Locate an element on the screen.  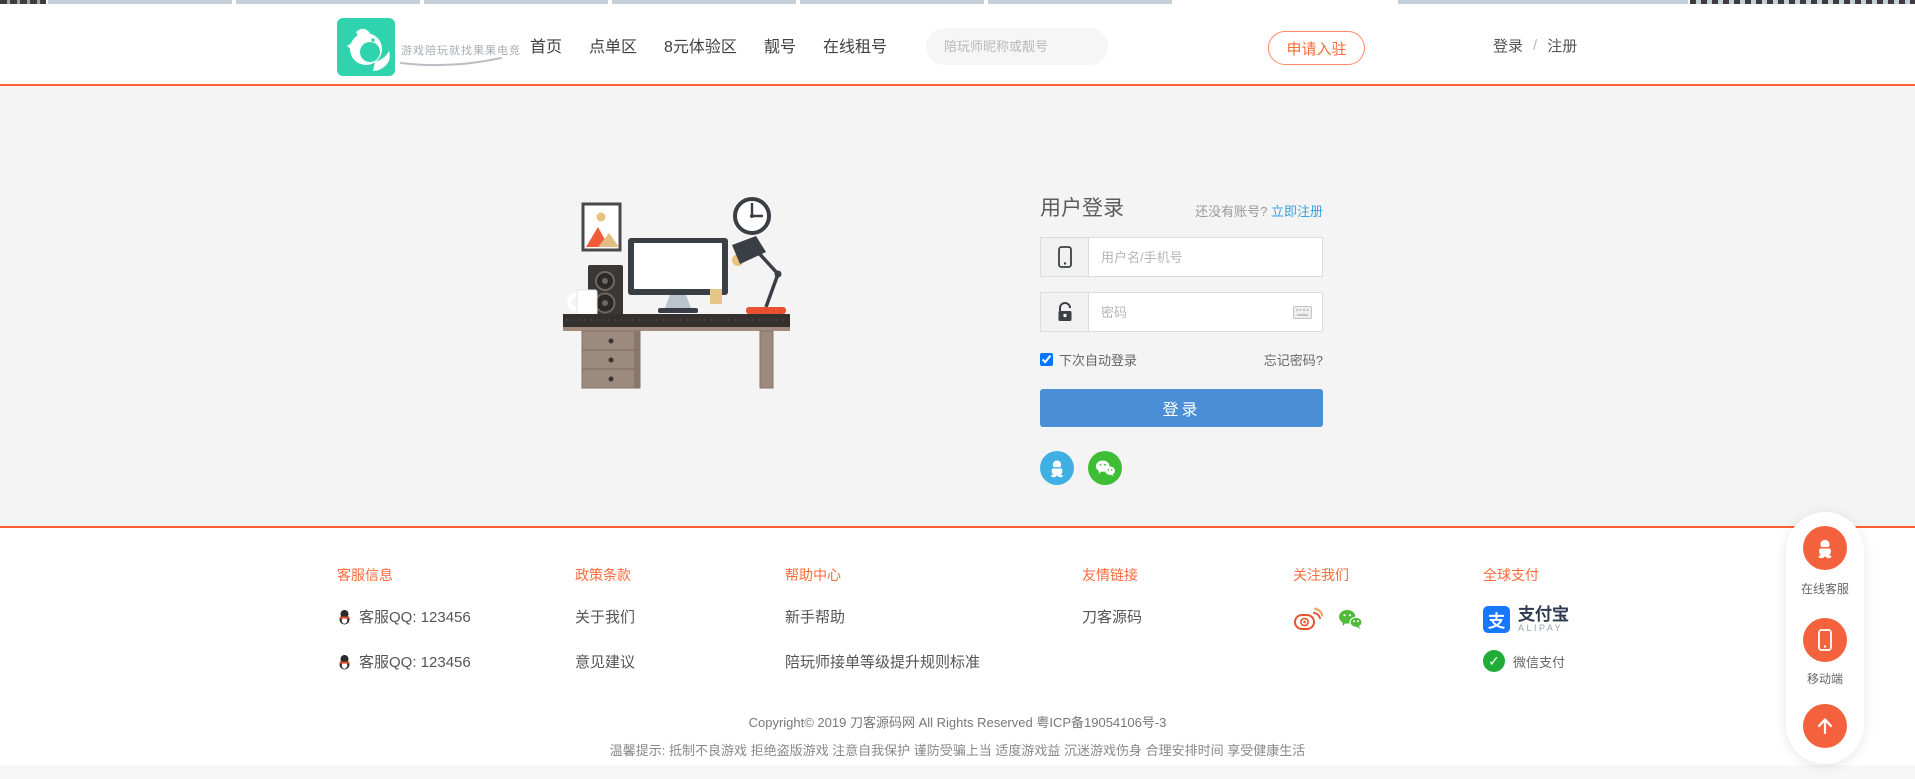
password-field-wrapper is located at coordinates (1181, 312).